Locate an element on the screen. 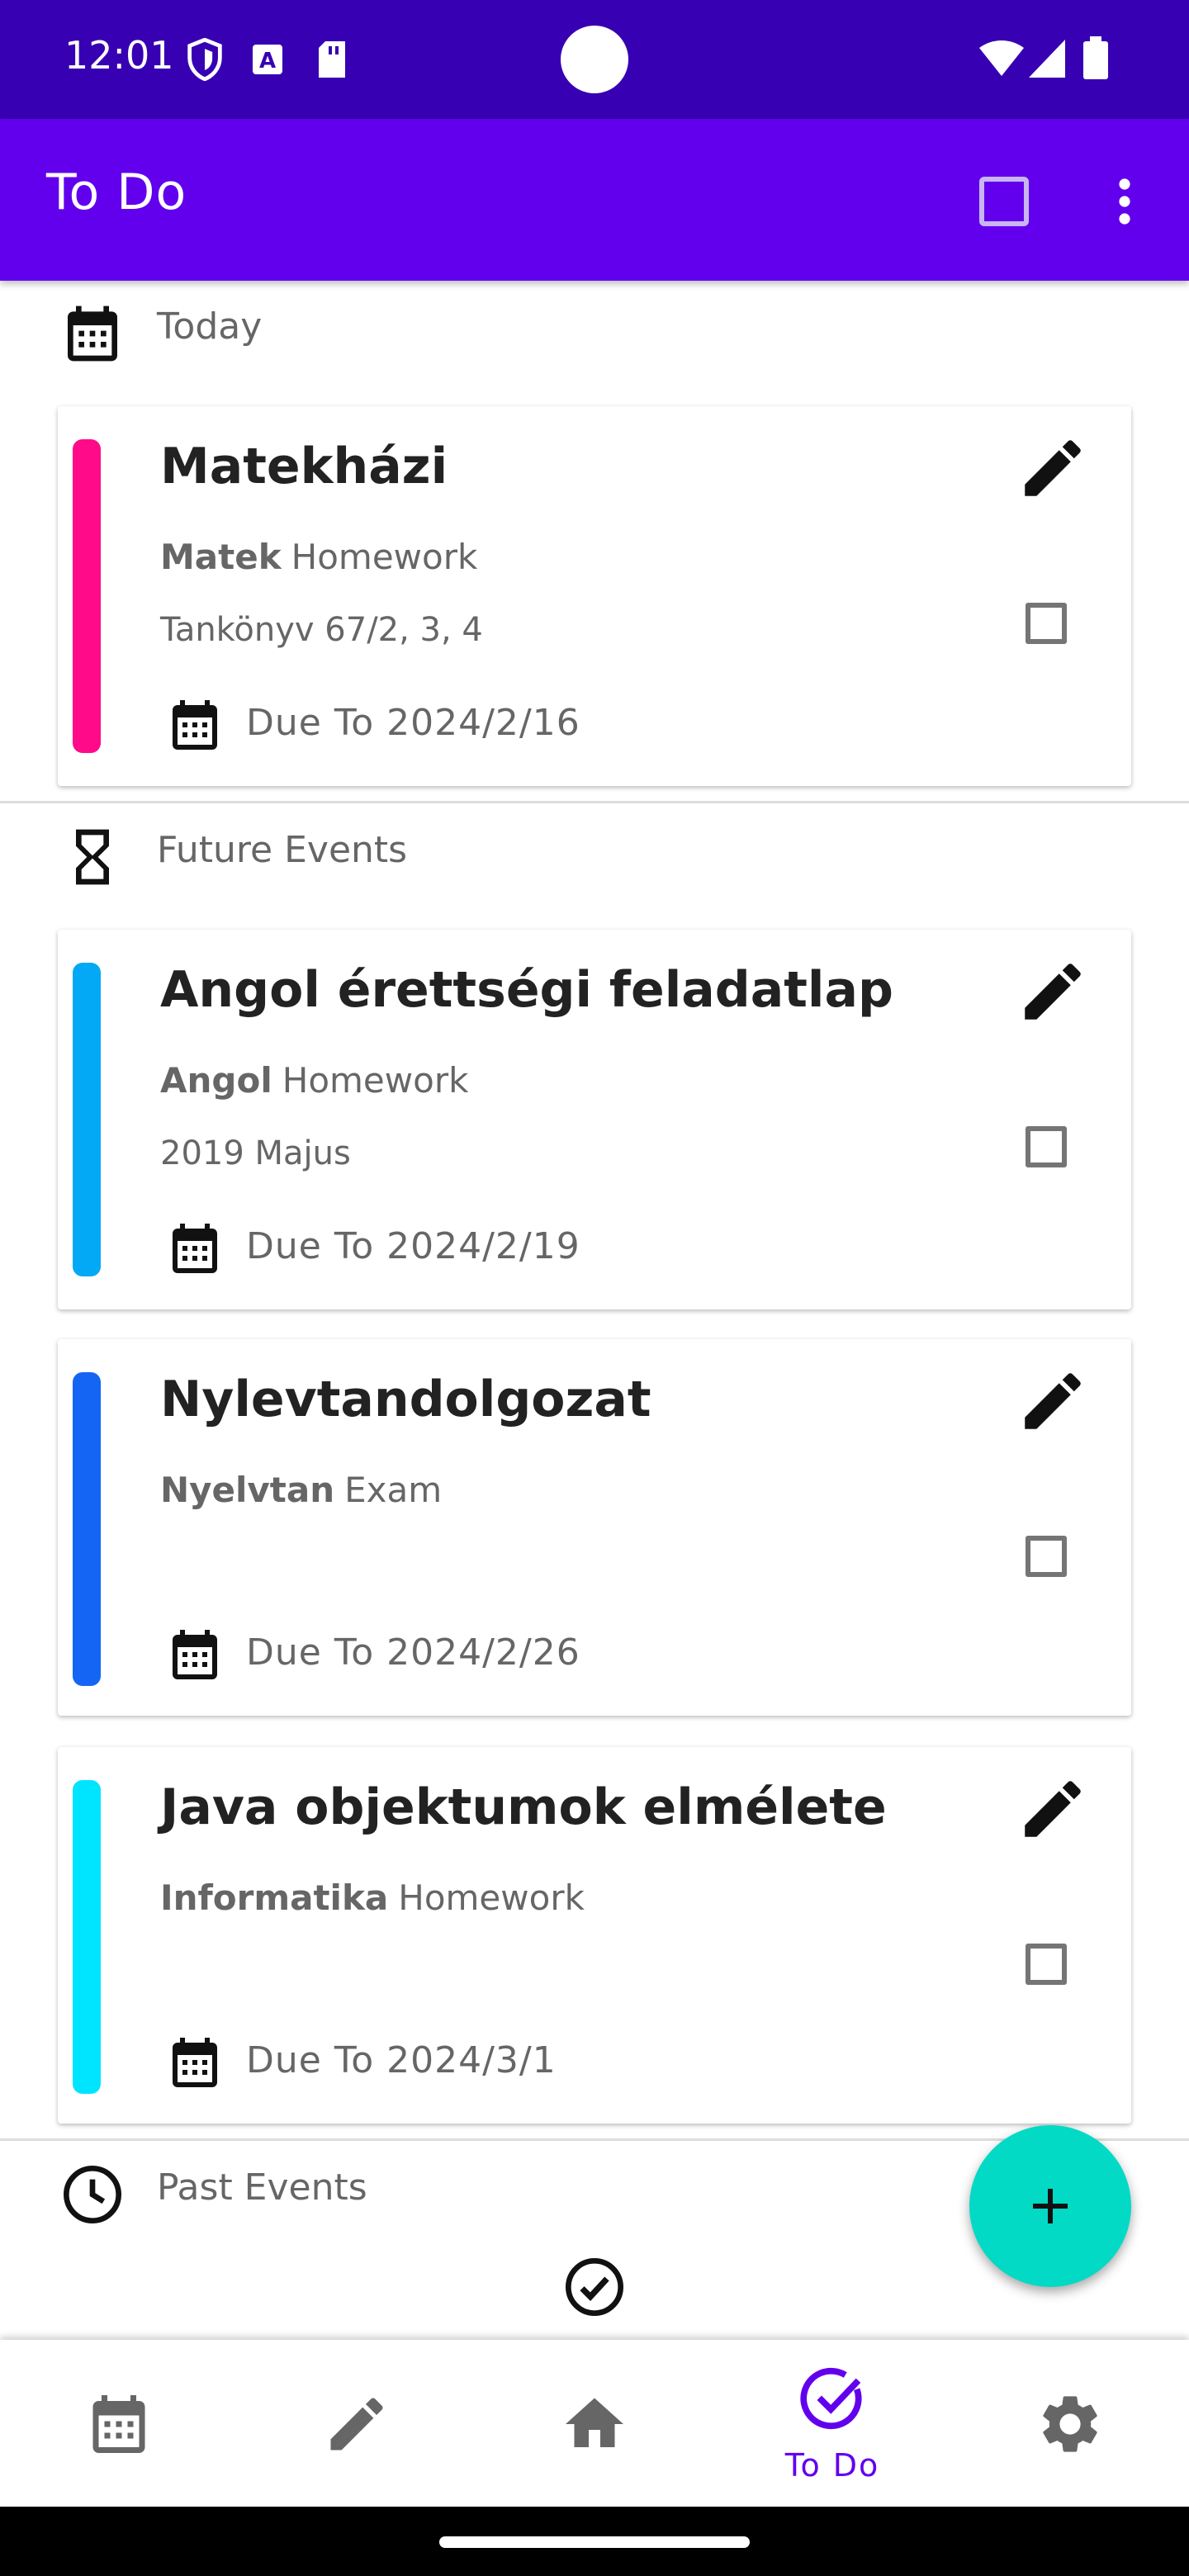 The image size is (1189, 2576). task-due-date: Due To 2024/2/16 is located at coordinates (413, 723).